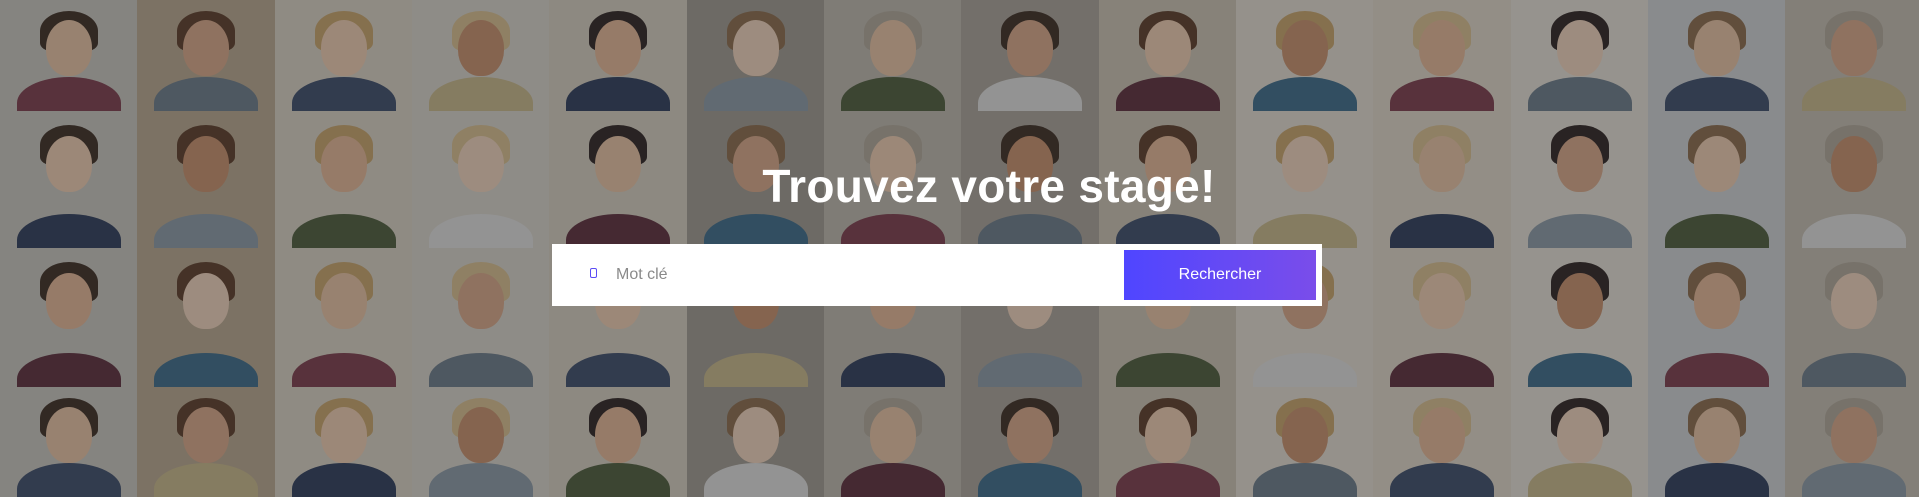 The width and height of the screenshot is (1919, 499). Describe the element at coordinates (593, 273) in the screenshot. I see `search-icon` at that location.